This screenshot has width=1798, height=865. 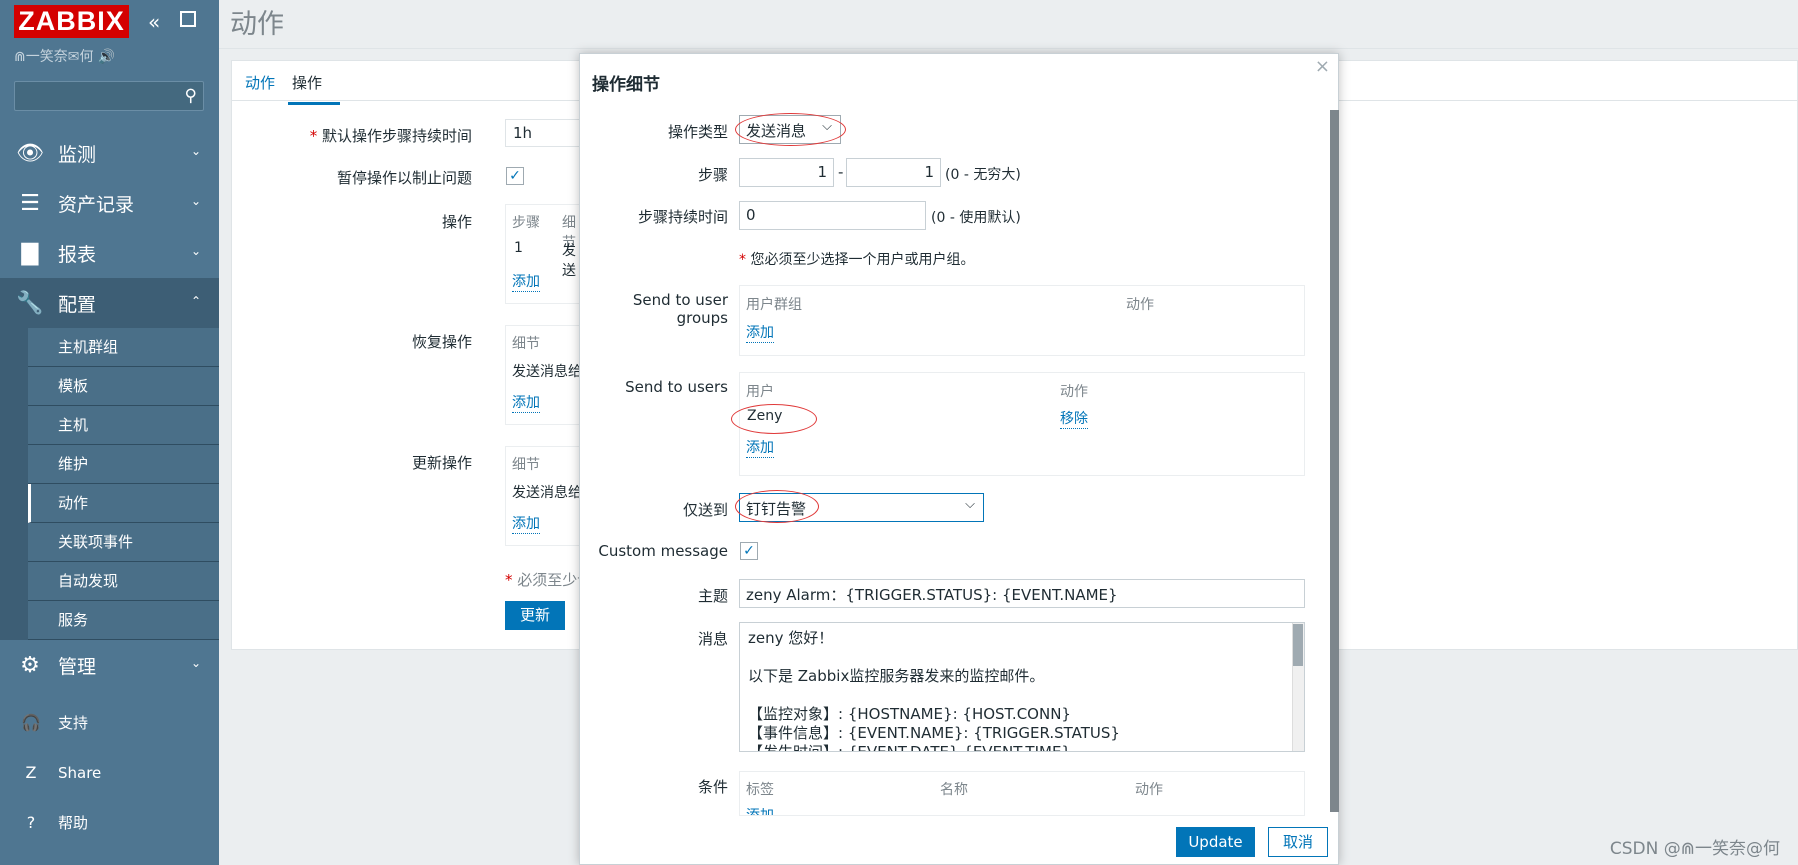 What do you see at coordinates (893, 172) in the screenshot?
I see `step-to-input: 1` at bounding box center [893, 172].